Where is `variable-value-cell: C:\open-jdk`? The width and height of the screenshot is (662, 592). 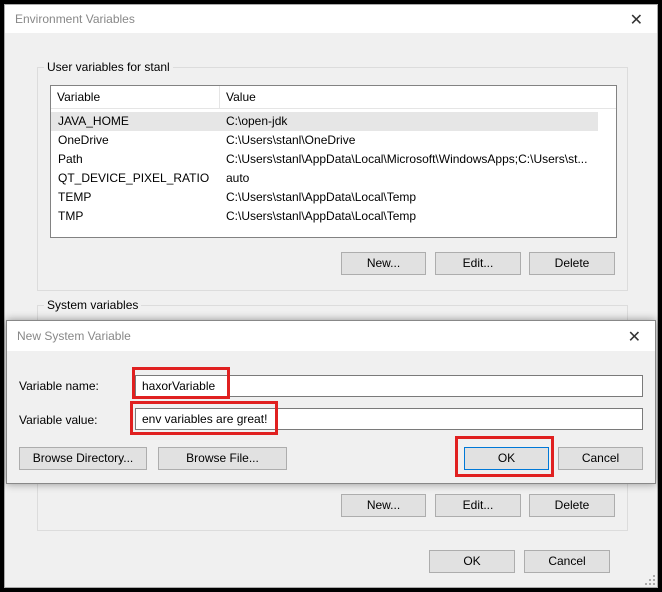
variable-value-cell: C:\open-jdk is located at coordinates (257, 121).